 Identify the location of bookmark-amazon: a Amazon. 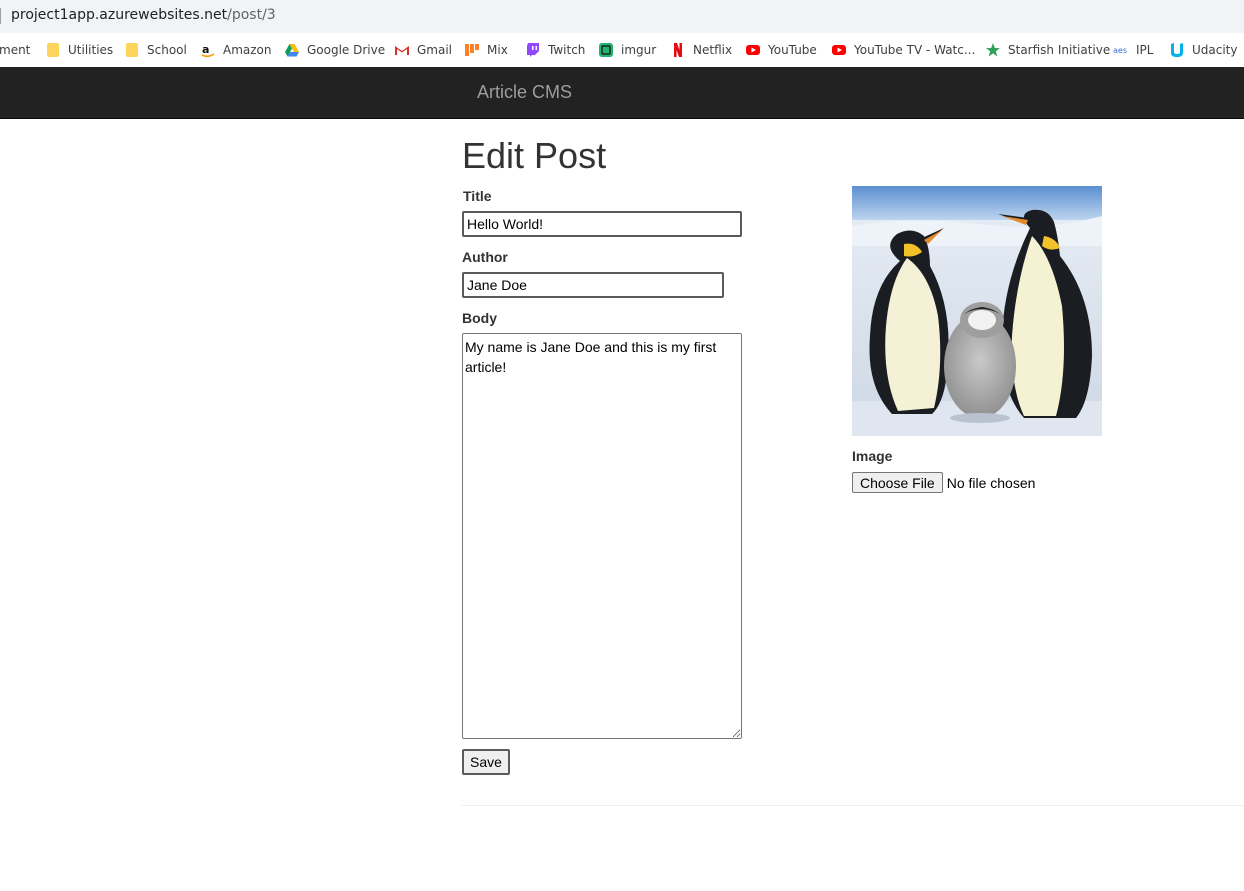
(236, 50).